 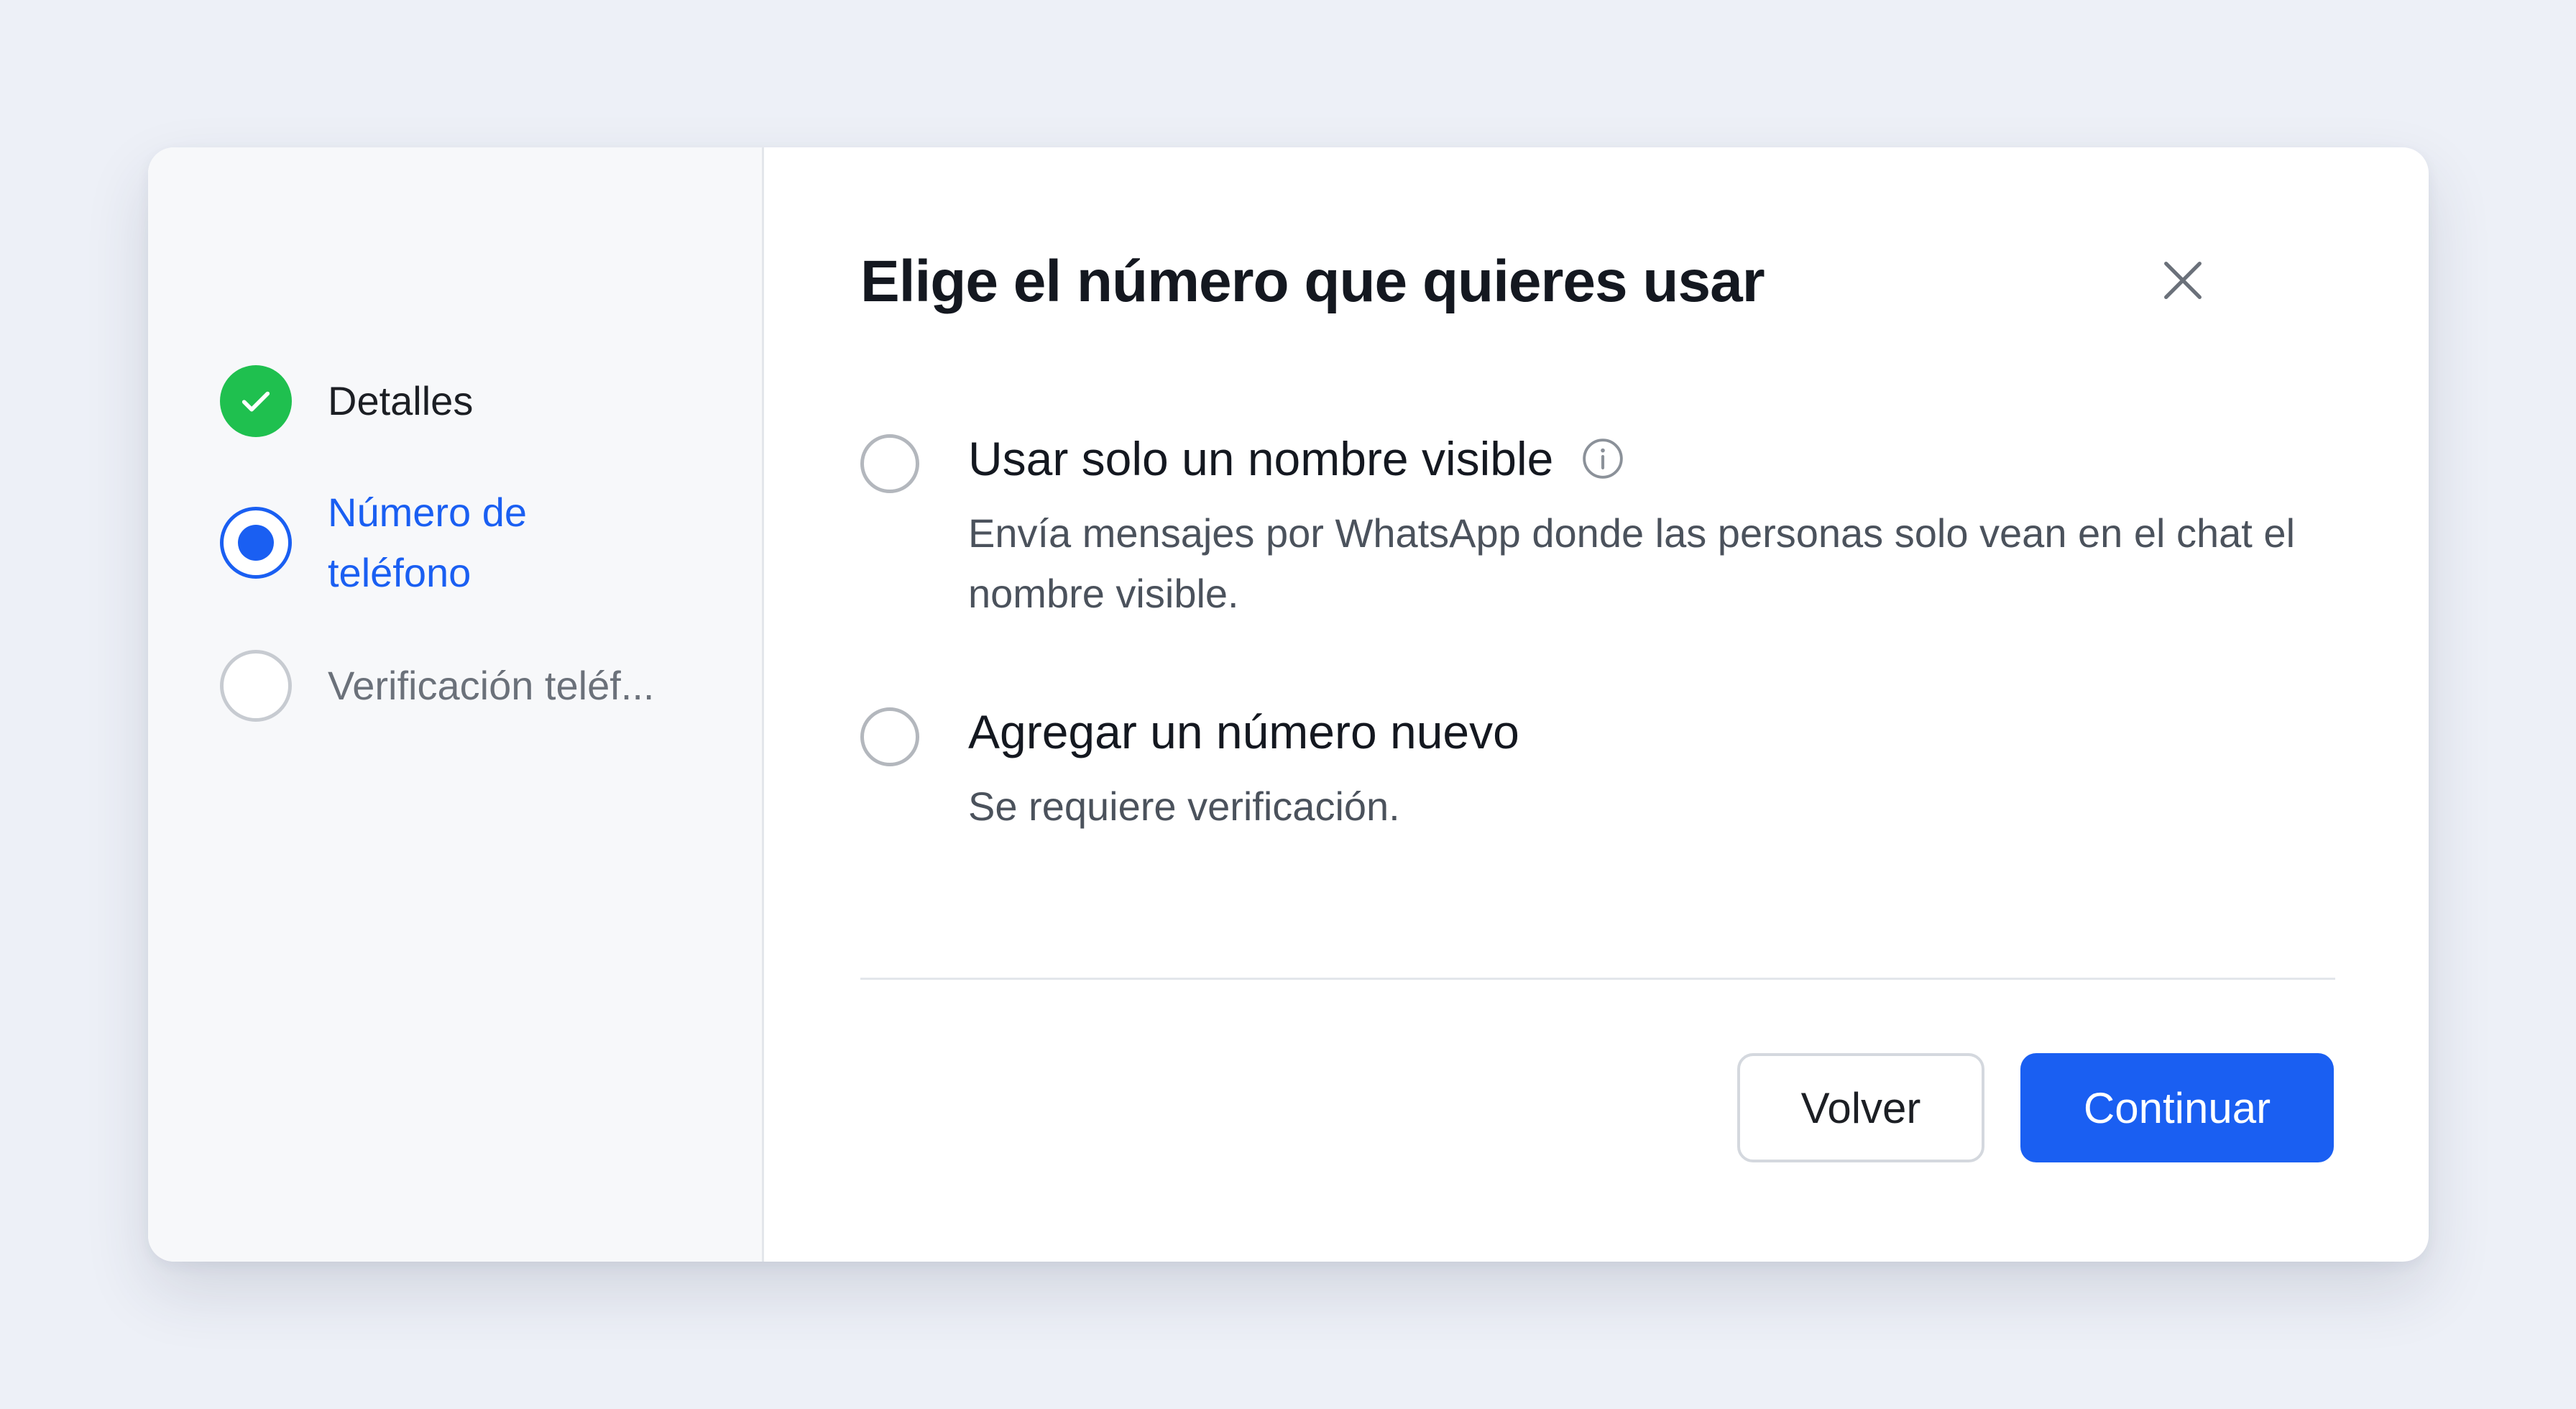 I want to click on option-description-add-new-number: Se requiere verificación., so click(x=1184, y=806).